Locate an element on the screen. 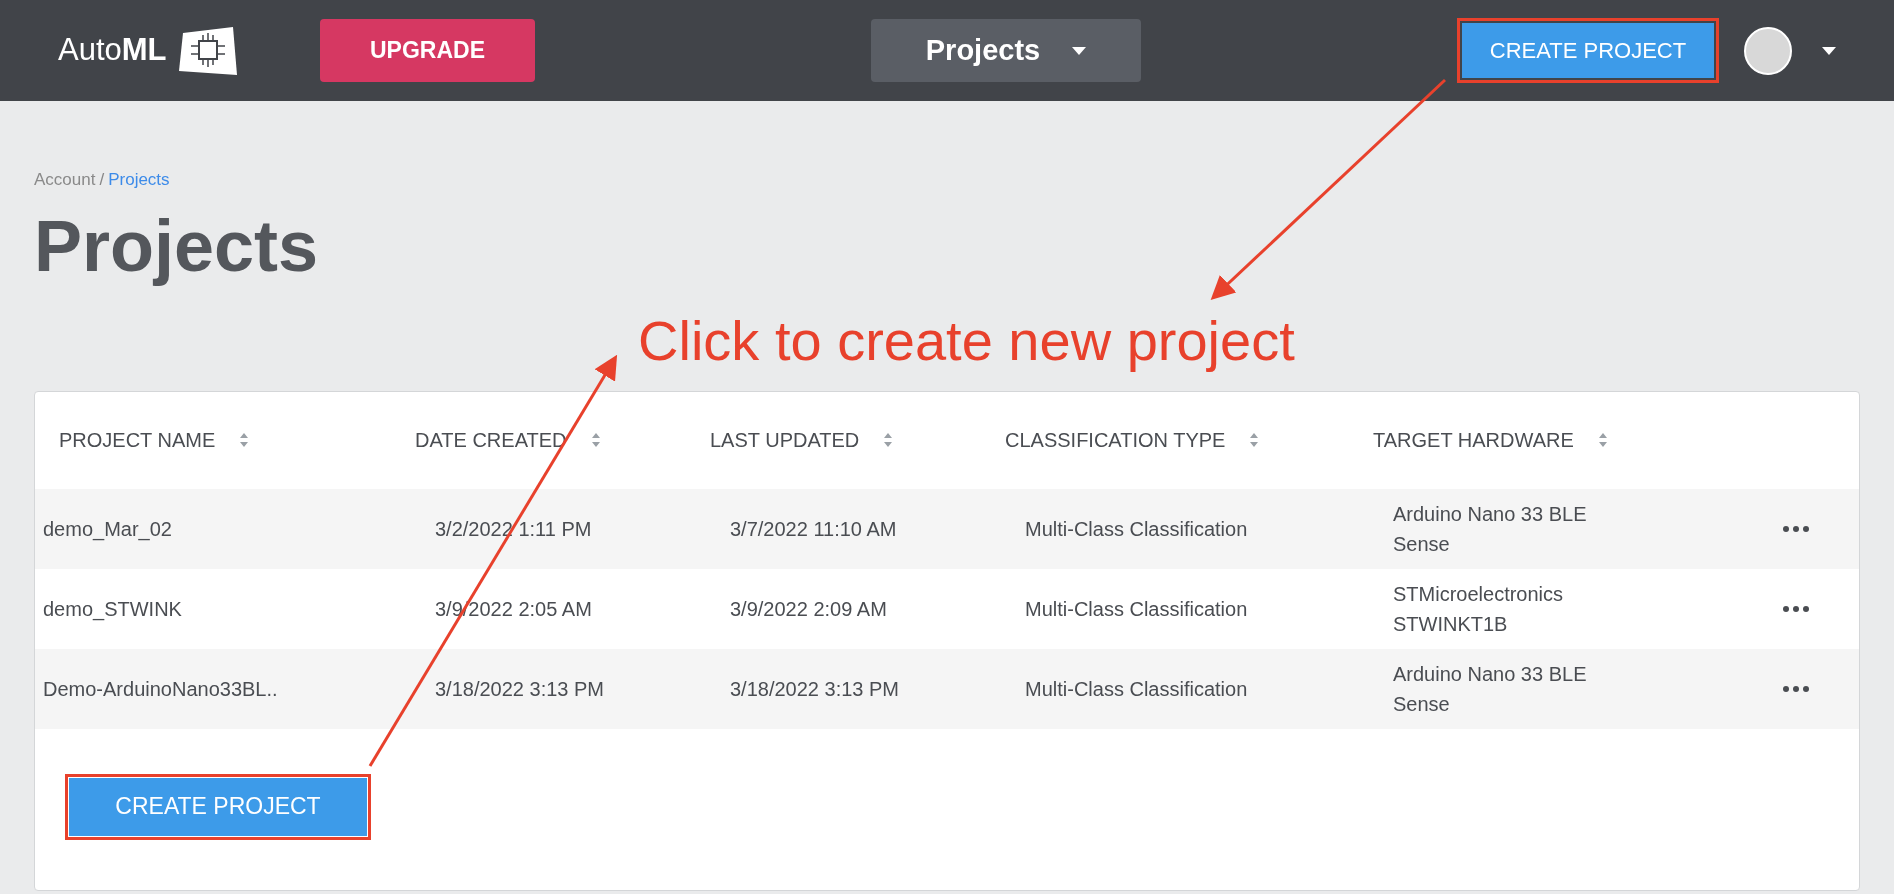  table-cell-text: 3/9/2022 2:09 AM is located at coordinates (809, 609).